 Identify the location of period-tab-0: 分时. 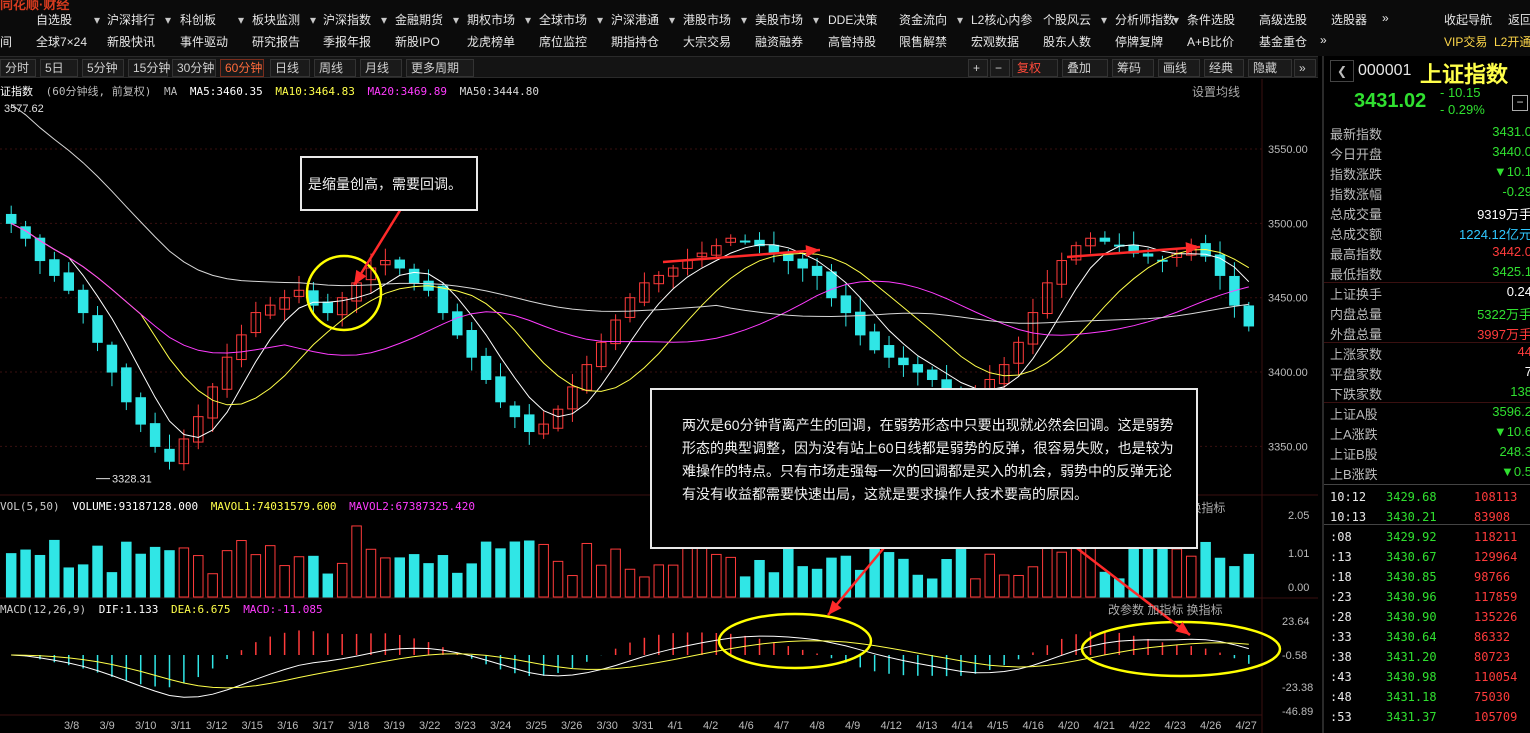
(18, 68).